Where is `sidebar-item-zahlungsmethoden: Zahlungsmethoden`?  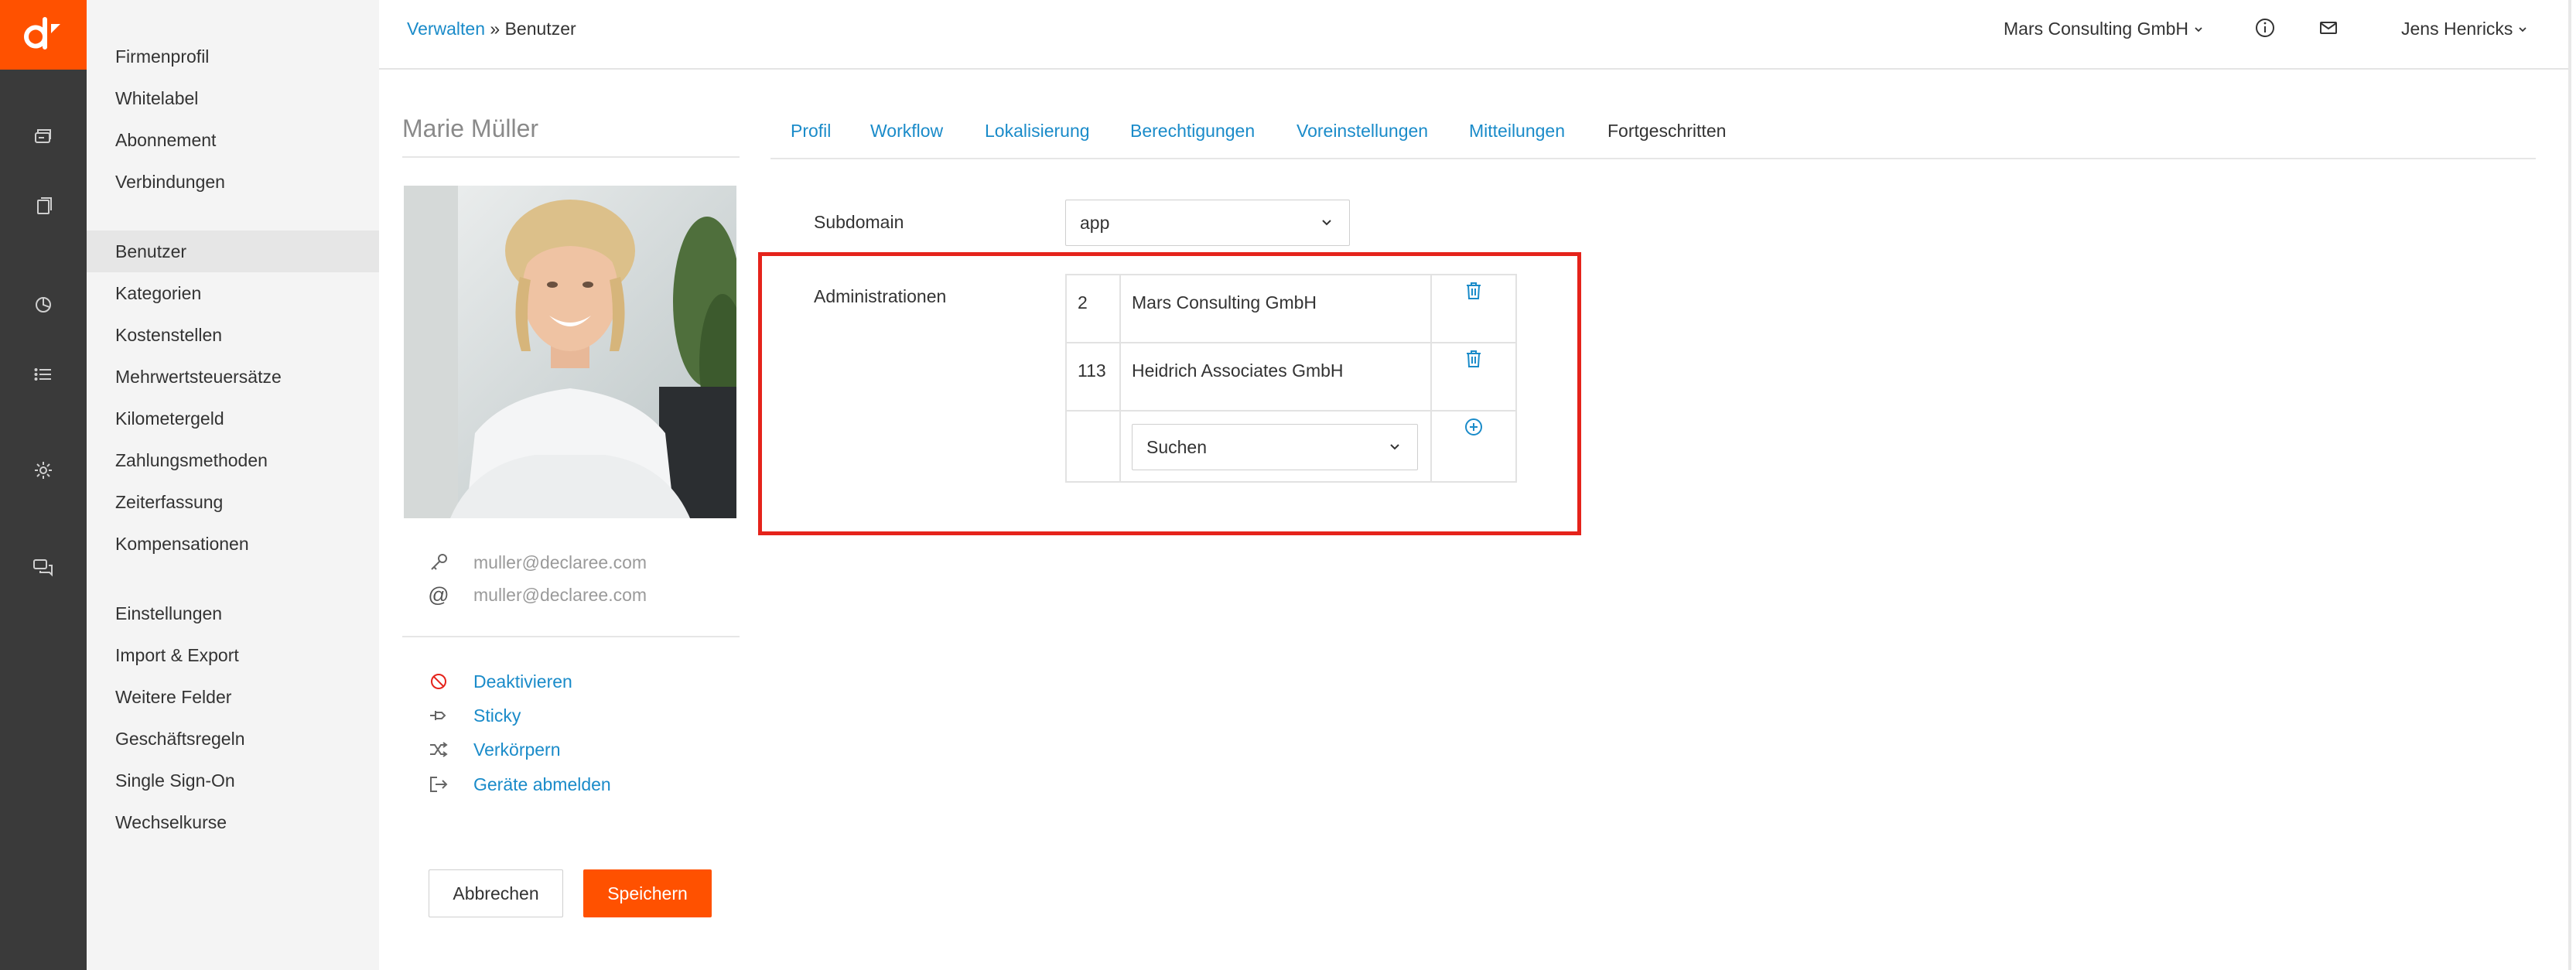
sidebar-item-zahlungsmethoden: Zahlungsmethoden is located at coordinates (233, 460).